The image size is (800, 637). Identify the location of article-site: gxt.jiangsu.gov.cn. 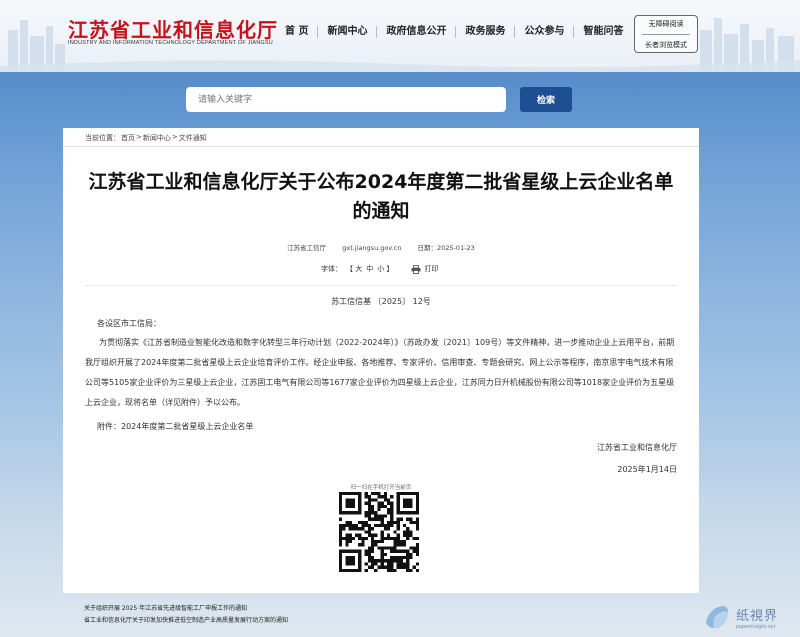
(372, 248).